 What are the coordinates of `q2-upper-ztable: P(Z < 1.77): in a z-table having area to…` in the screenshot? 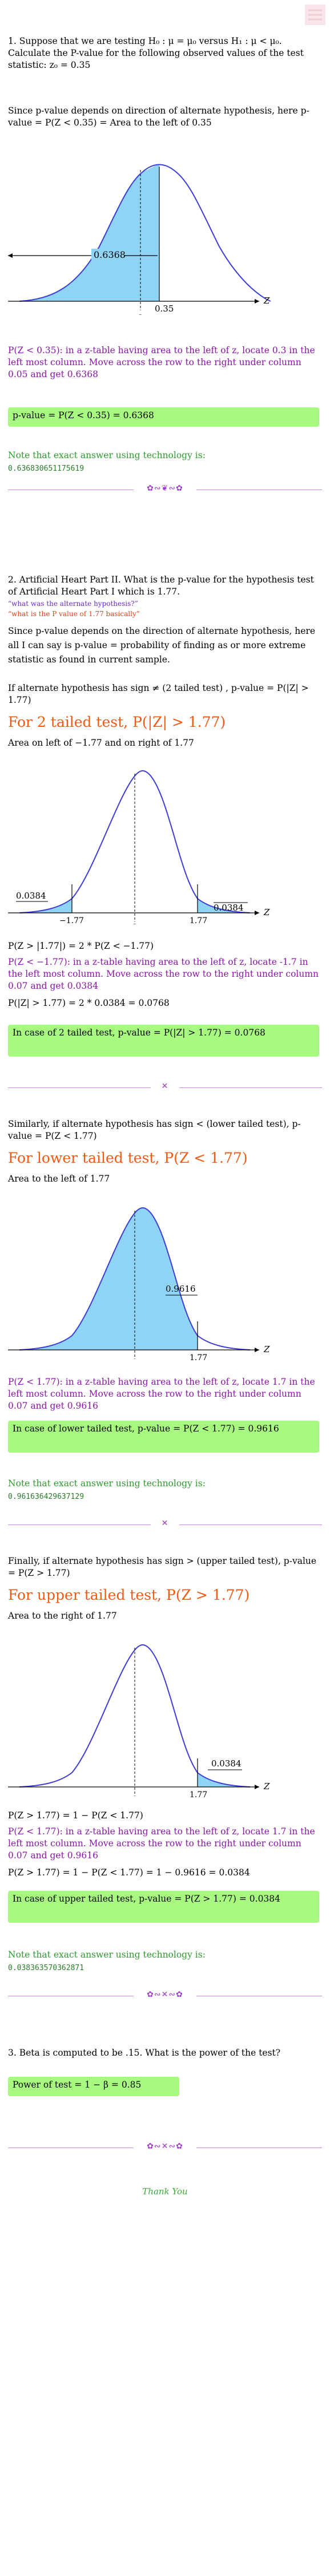 It's located at (161, 1844).